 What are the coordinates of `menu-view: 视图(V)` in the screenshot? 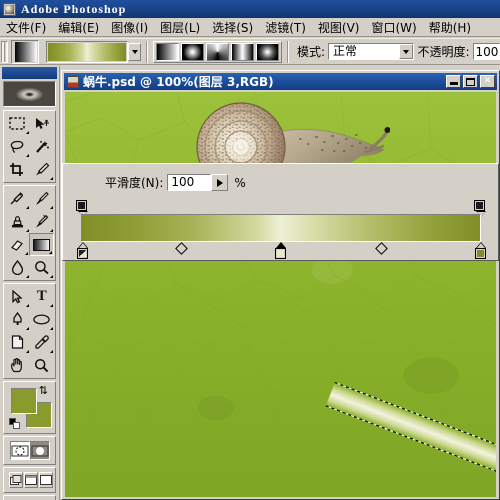 It's located at (339, 27).